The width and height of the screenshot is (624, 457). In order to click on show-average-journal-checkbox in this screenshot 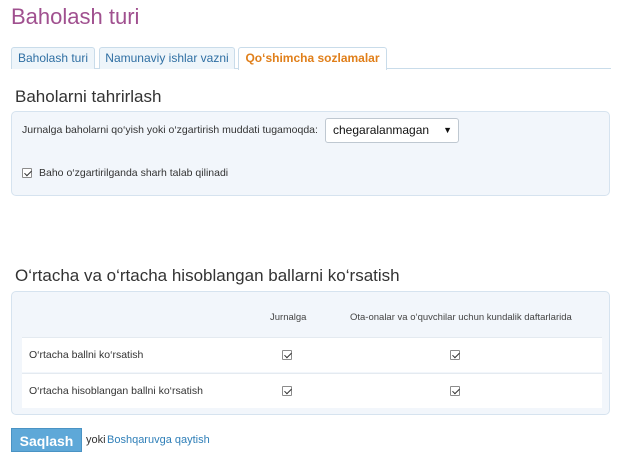, I will do `click(287, 355)`.